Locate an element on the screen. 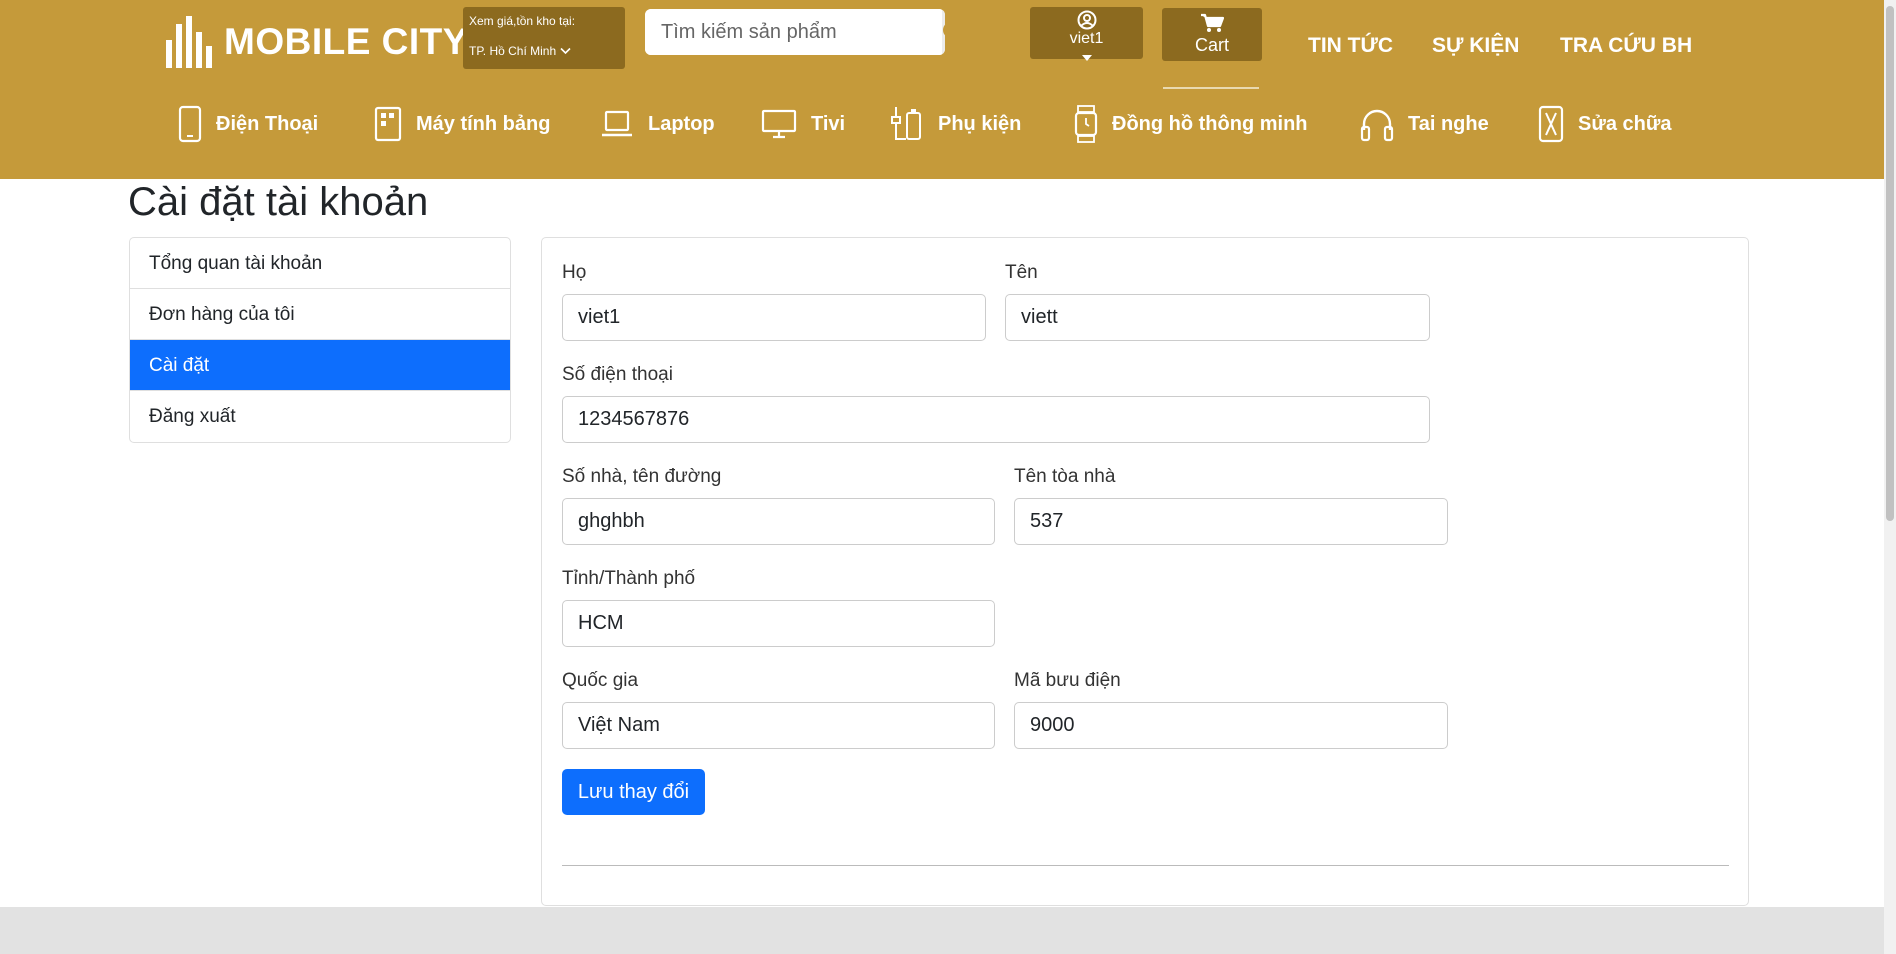  location-selector: Xem giá,tồn kho tại: TP. Hồ Chí Minh is located at coordinates (544, 38).